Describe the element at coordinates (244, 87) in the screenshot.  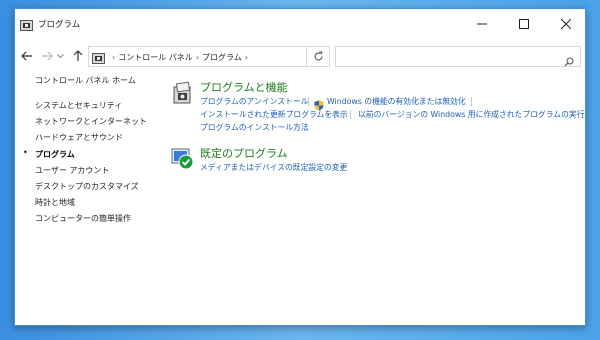
I see `category-title-programs-features: プログラムと機能` at that location.